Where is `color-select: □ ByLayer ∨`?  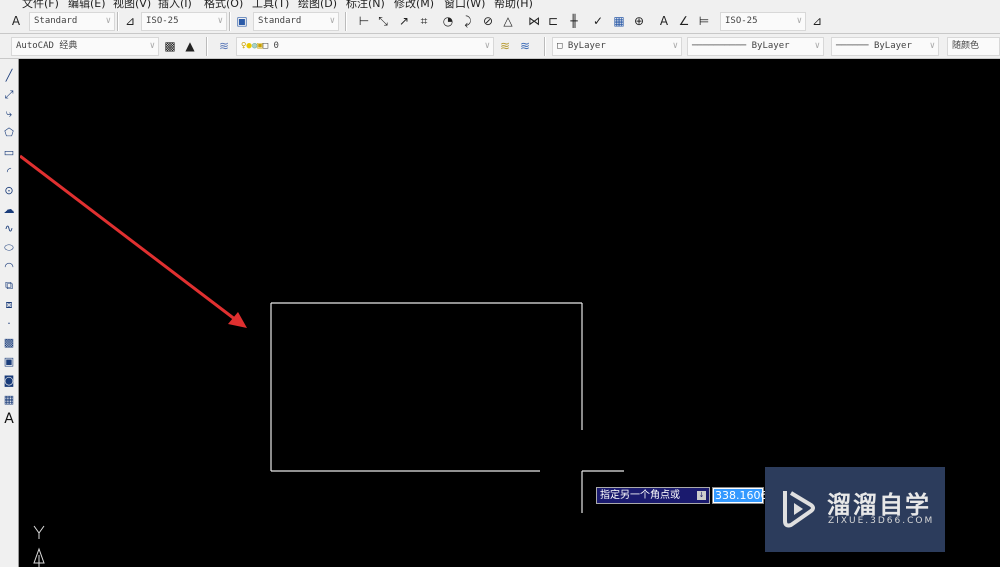 color-select: □ ByLayer ∨ is located at coordinates (617, 46).